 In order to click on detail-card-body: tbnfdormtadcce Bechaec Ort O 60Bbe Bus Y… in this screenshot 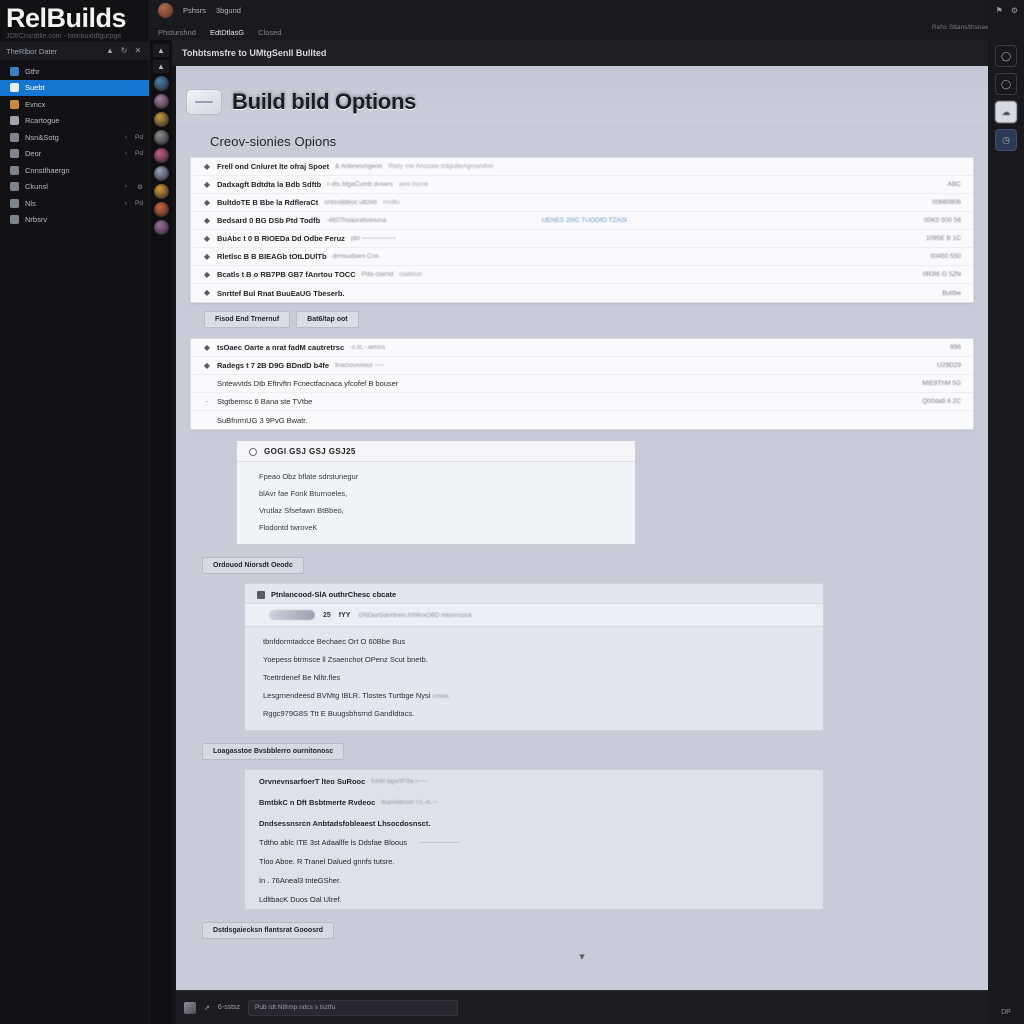, I will do `click(534, 678)`.